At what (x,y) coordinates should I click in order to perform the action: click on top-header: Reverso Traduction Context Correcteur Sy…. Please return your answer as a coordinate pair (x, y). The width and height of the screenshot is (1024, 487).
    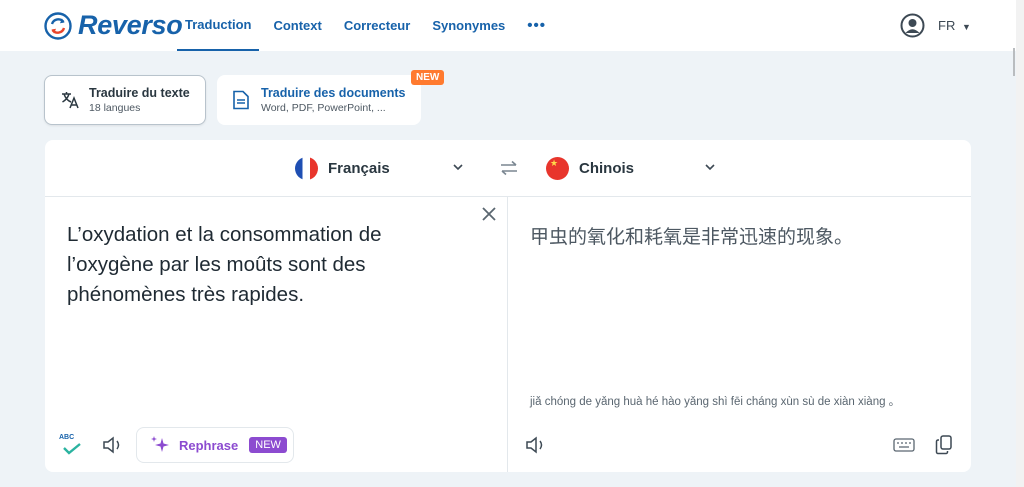
    Looking at the image, I should click on (508, 25).